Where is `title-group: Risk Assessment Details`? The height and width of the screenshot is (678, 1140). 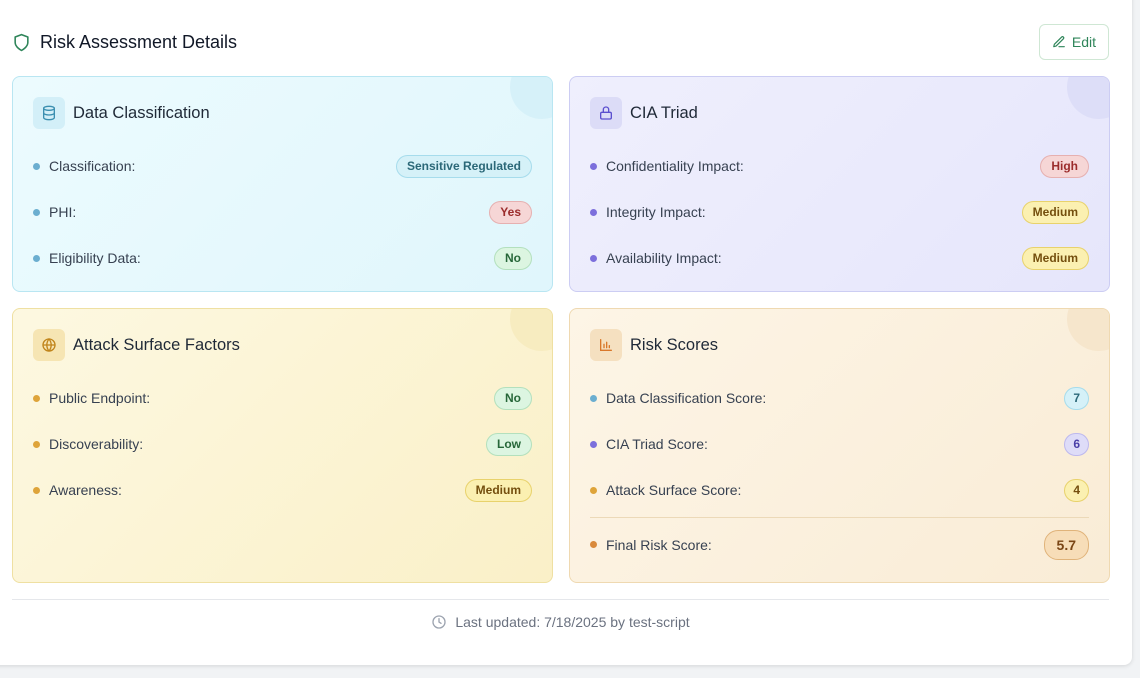 title-group: Risk Assessment Details is located at coordinates (124, 42).